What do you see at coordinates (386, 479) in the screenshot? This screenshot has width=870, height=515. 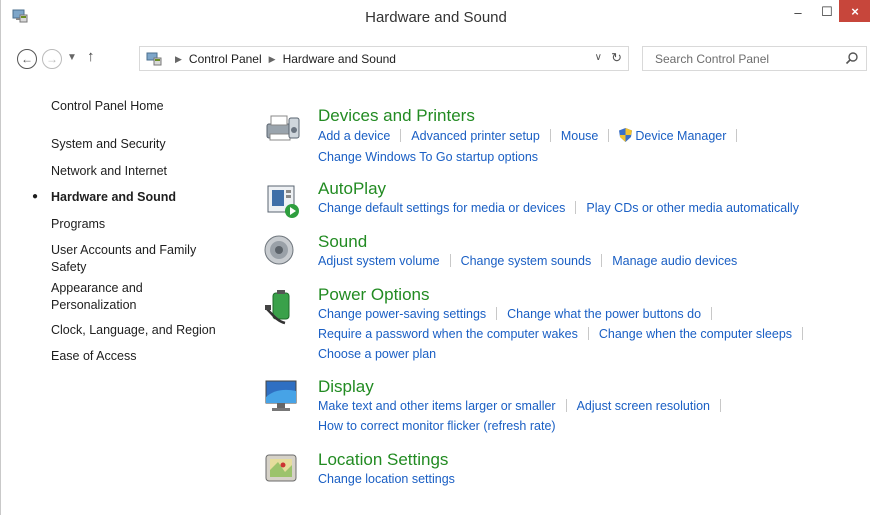 I see `link-change-location-settings: Change location settings` at bounding box center [386, 479].